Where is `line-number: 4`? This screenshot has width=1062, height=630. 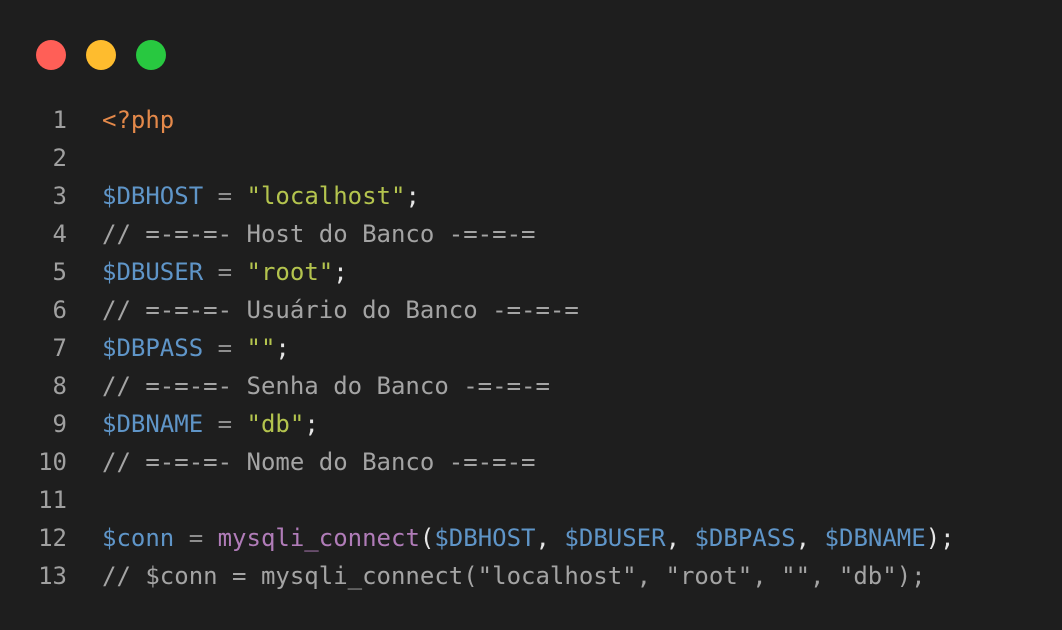
line-number: 4 is located at coordinates (59, 234).